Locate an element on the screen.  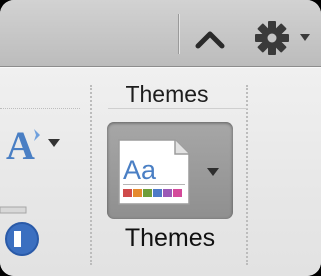
themes-document-icon: Aa is located at coordinates (168, 172).